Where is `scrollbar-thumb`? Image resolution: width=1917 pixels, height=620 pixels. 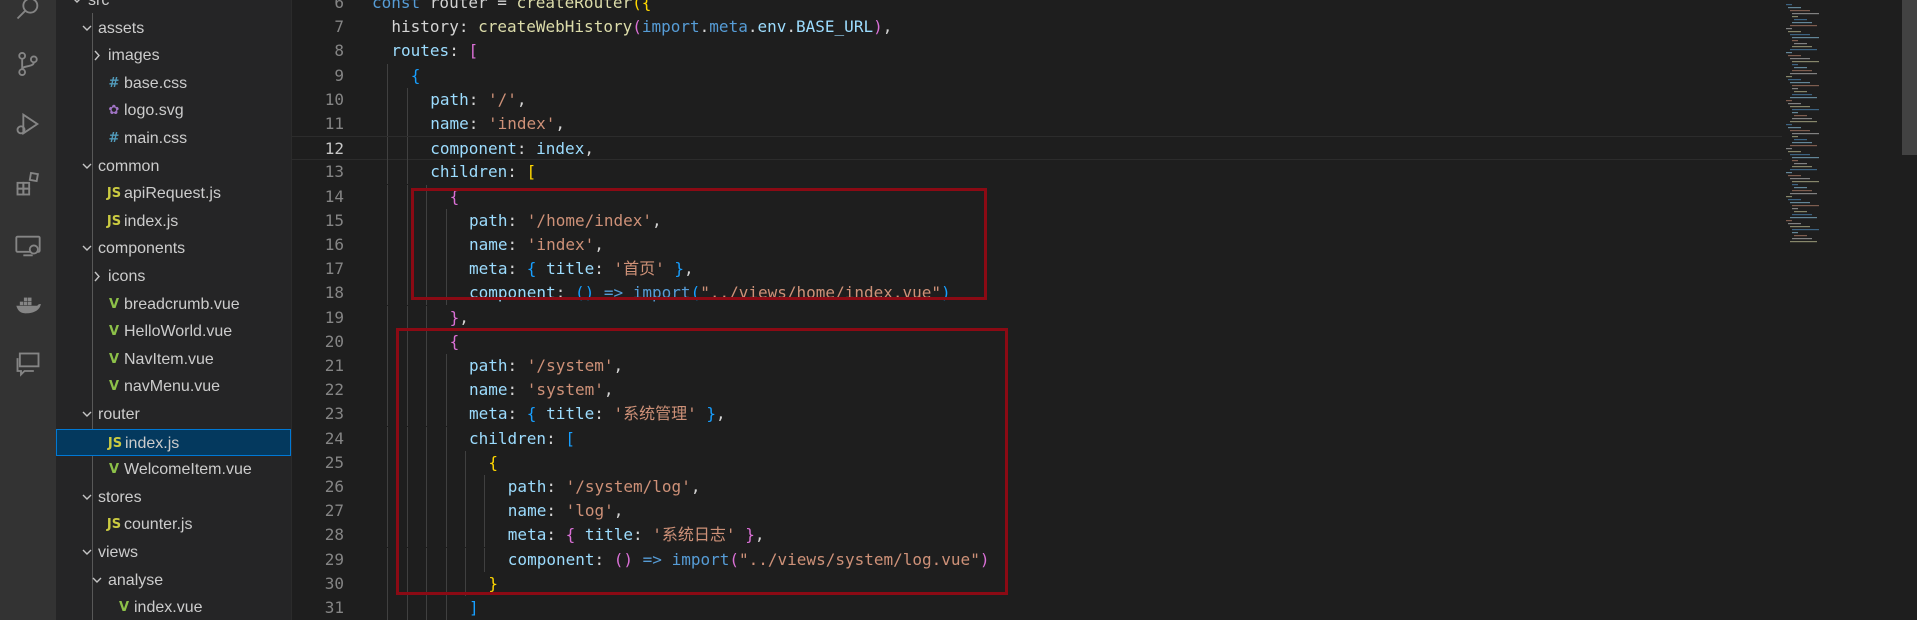
scrollbar-thumb is located at coordinates (1909, 77).